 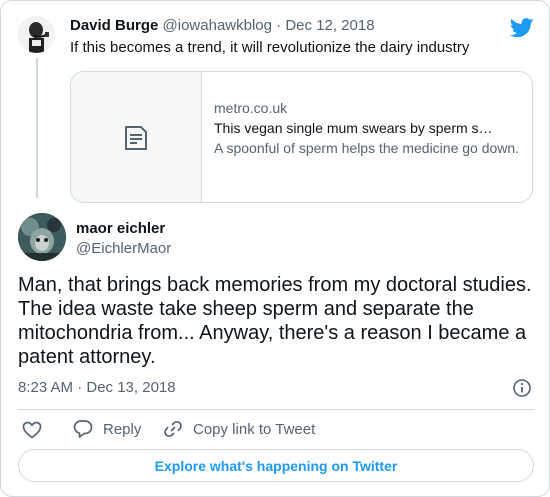 What do you see at coordinates (114, 25) in the screenshot?
I see `parent-author-name: David Burge` at bounding box center [114, 25].